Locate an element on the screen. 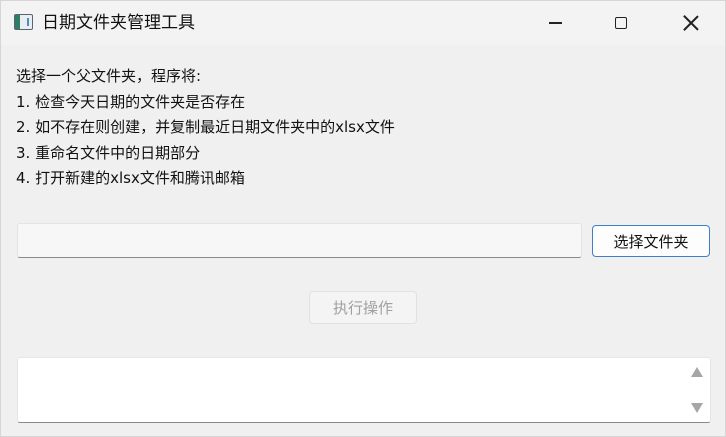 Image resolution: width=726 pixels, height=437 pixels. maximize-icon is located at coordinates (621, 23).